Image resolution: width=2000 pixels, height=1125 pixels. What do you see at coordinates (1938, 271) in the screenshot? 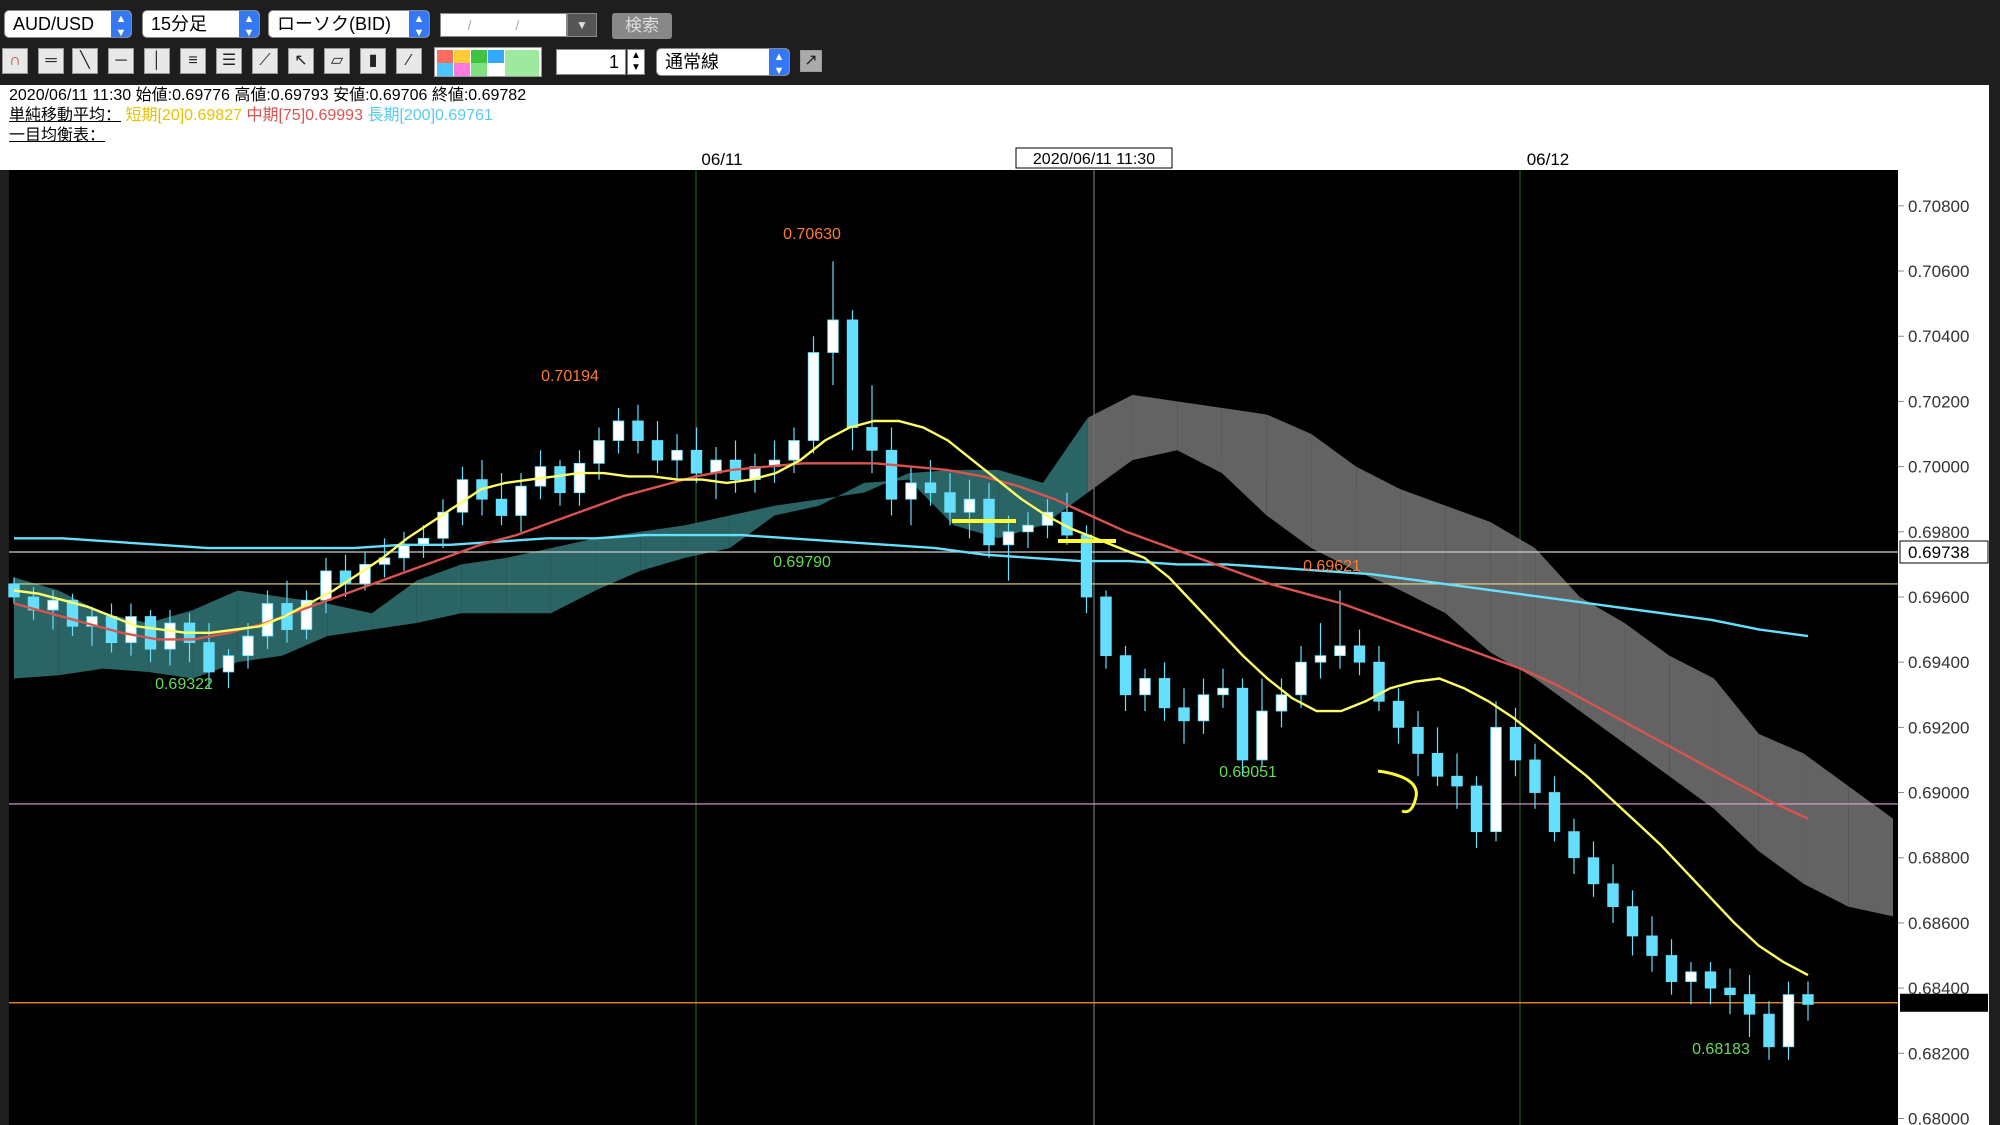
I see `price-tick-label: 0.70600` at bounding box center [1938, 271].